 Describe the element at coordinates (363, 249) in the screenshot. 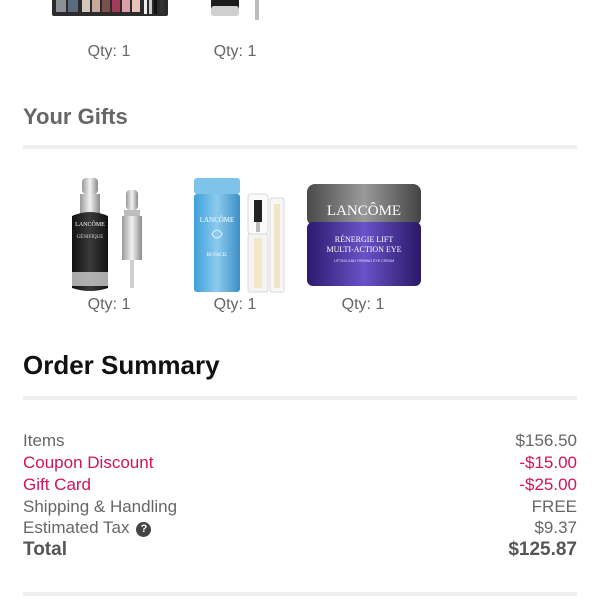

I see `gift-product-line2: MULTI-ACTION EYE` at that location.